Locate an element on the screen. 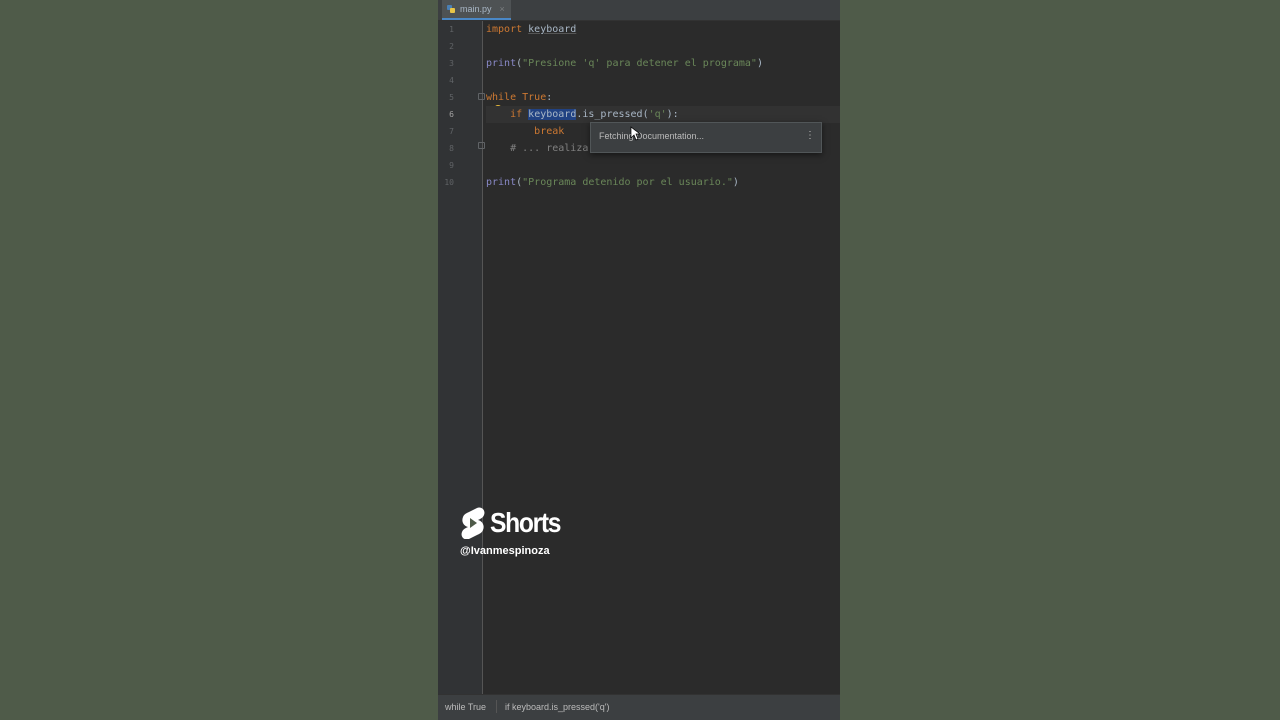 The height and width of the screenshot is (720, 1280). line-number: 1 is located at coordinates (451, 29).